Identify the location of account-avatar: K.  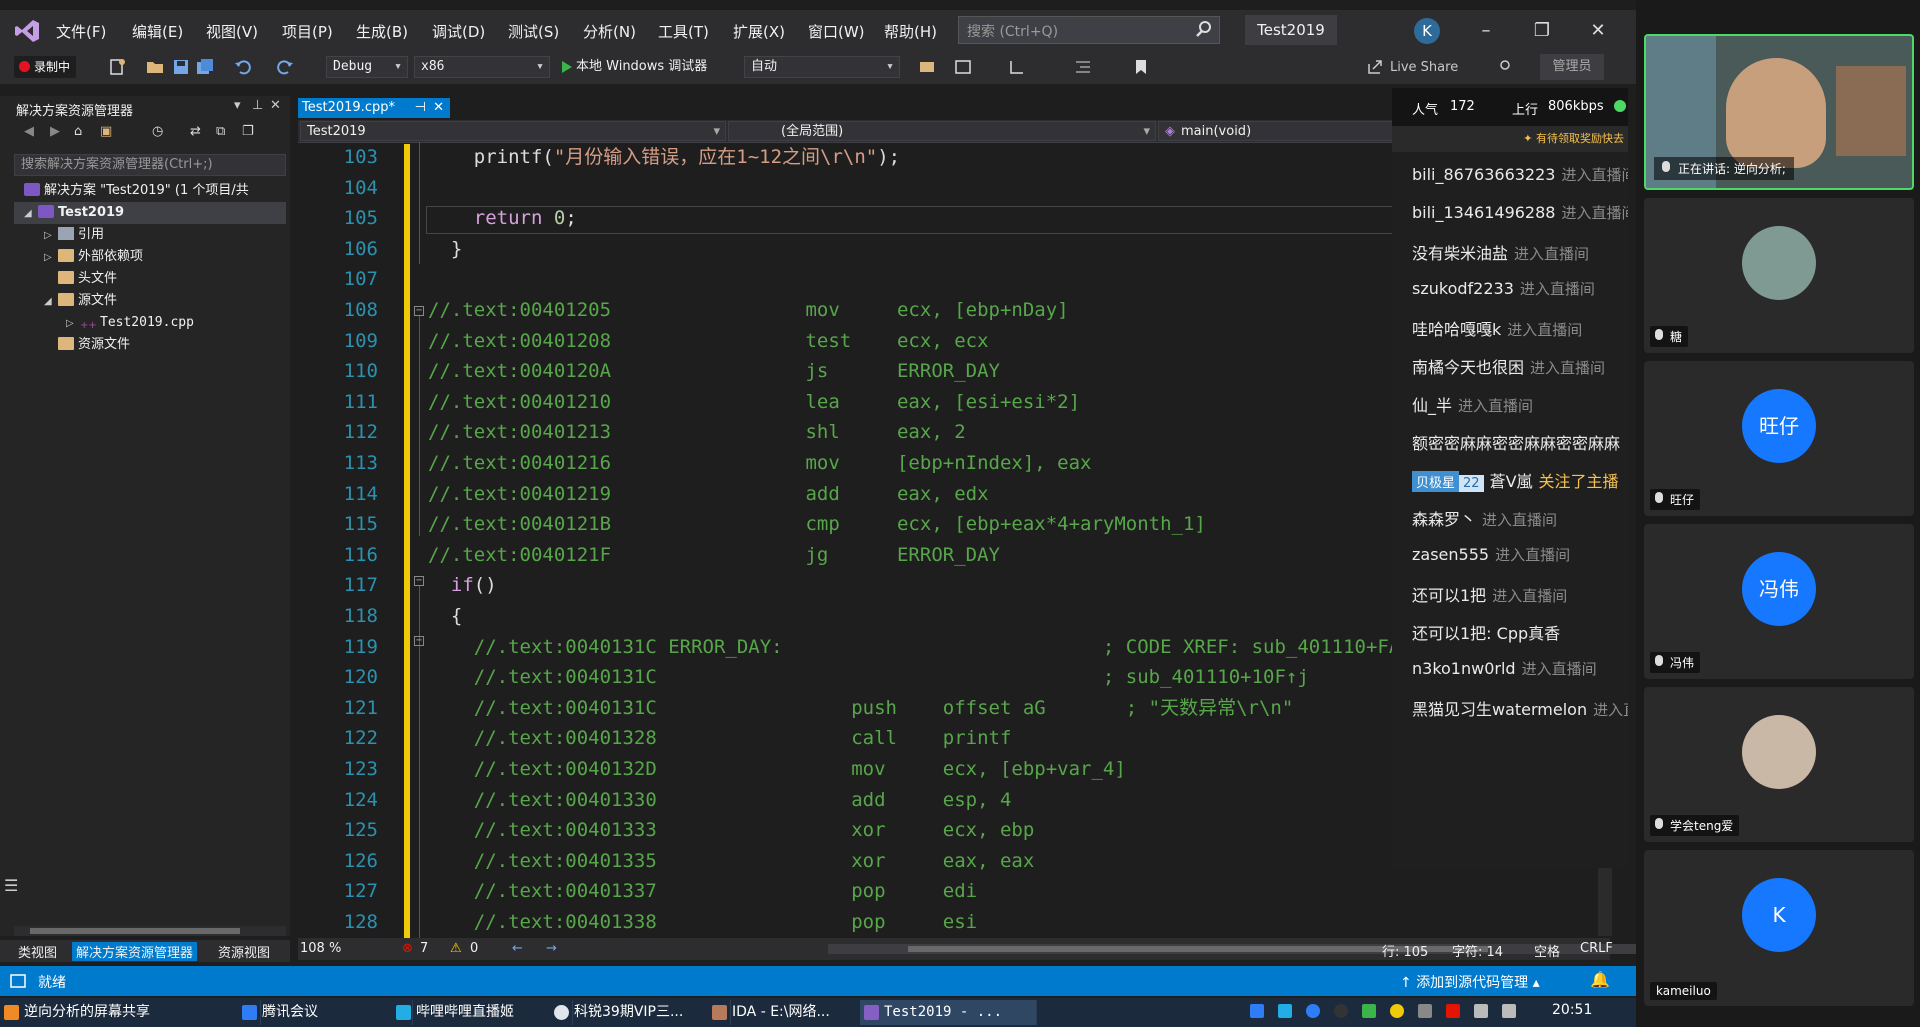
(1427, 31).